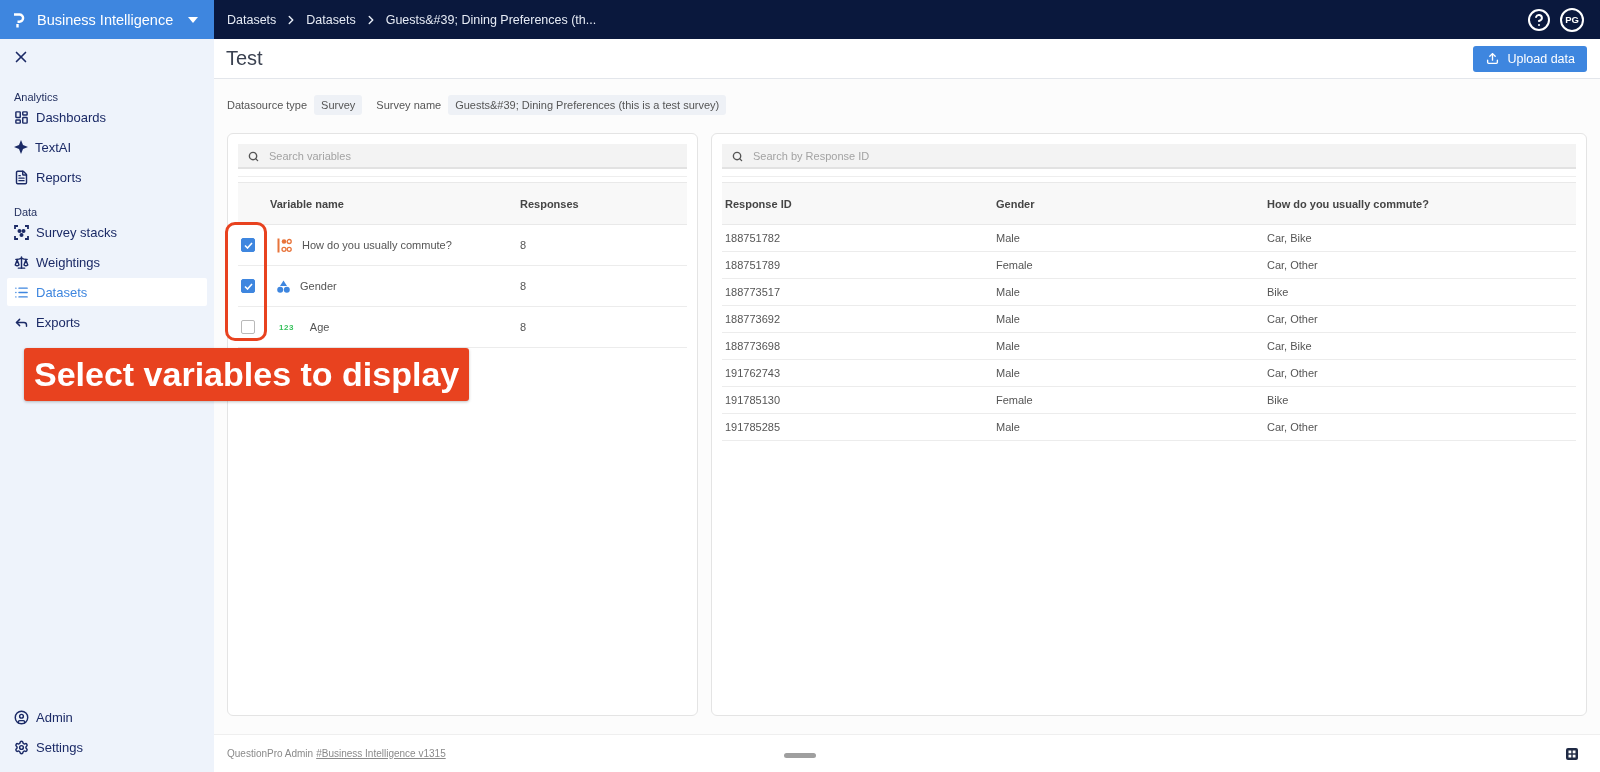 The image size is (1600, 772). Describe the element at coordinates (21, 747) in the screenshot. I see `settings-icon` at that location.